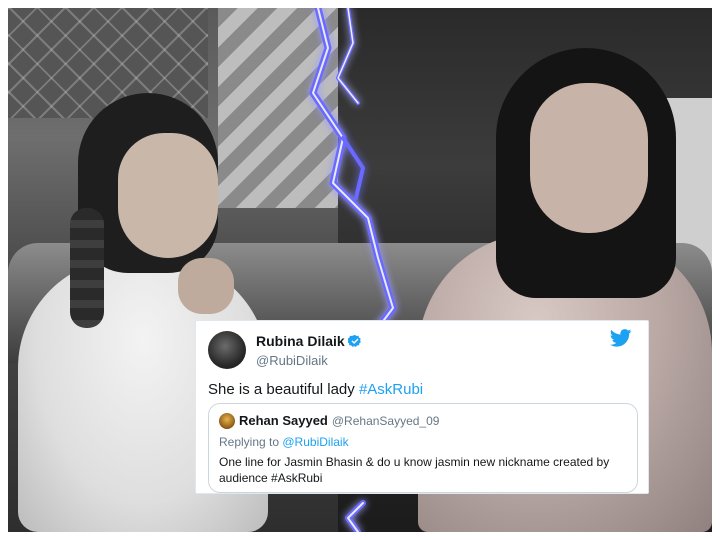  Describe the element at coordinates (309, 350) in the screenshot. I see `author-block: Rubina Dilaik @RubiDilaik` at that location.